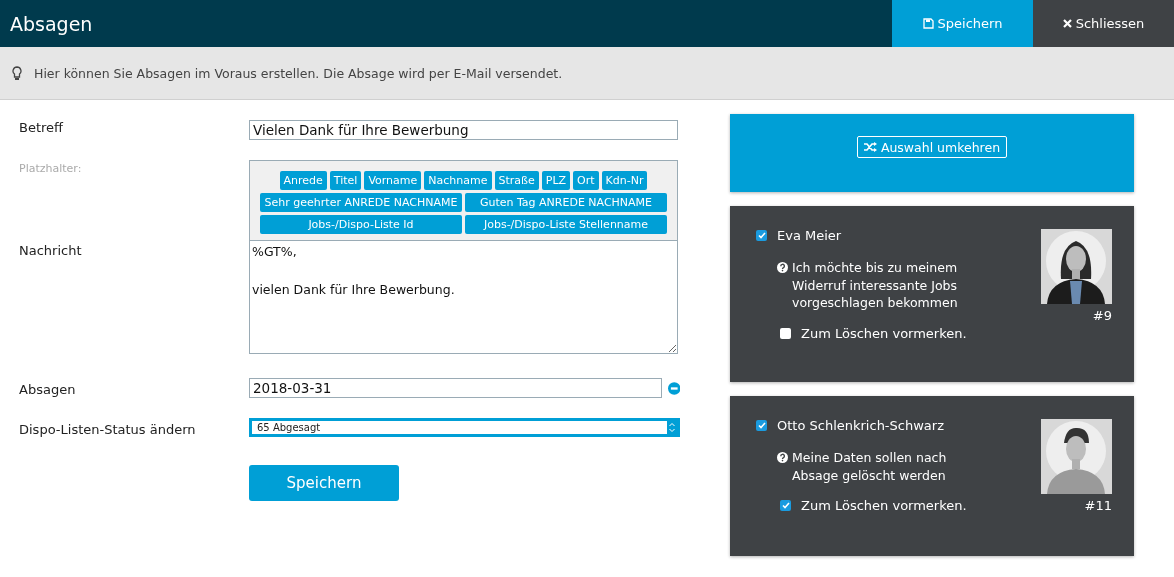 Image resolution: width=1174 pixels, height=577 pixels. Describe the element at coordinates (586, 180) in the screenshot. I see `placeholder-button: Ort` at that location.